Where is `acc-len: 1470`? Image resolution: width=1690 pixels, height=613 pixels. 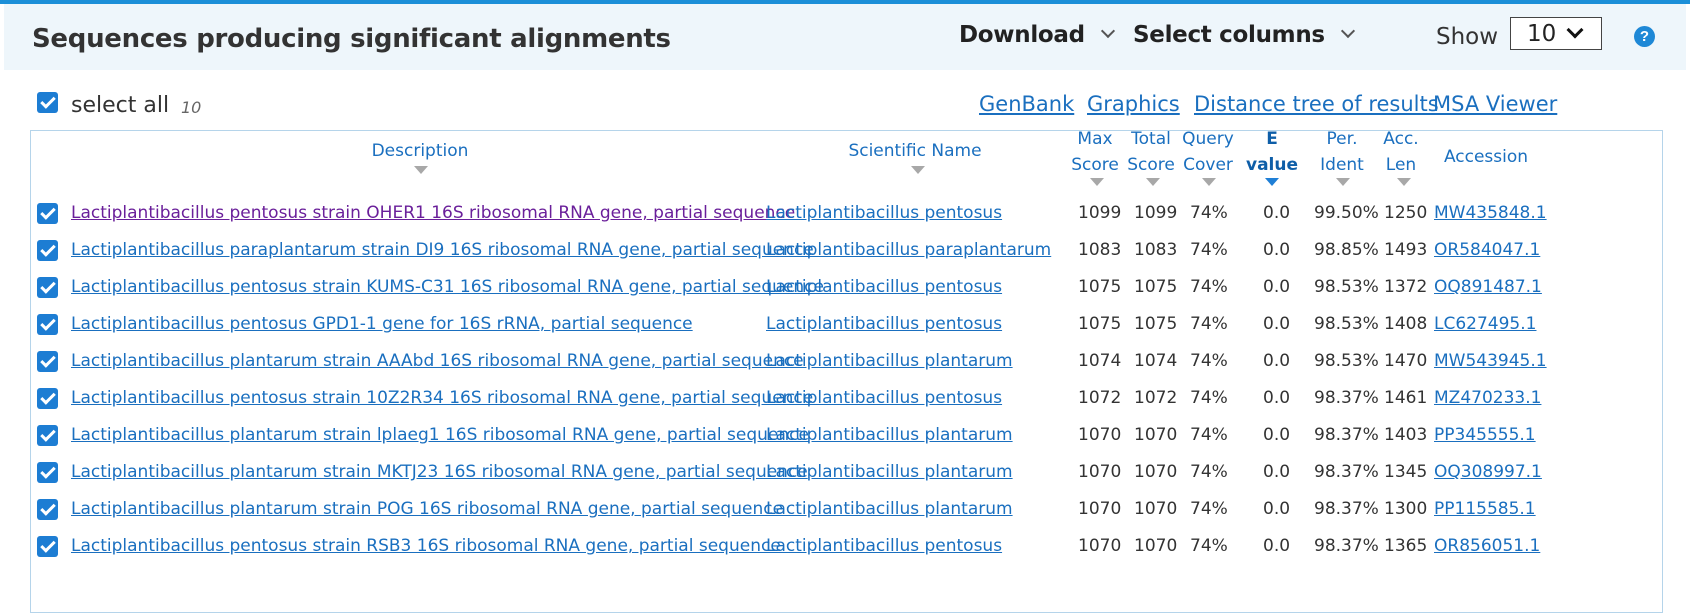 acc-len: 1470 is located at coordinates (1406, 361).